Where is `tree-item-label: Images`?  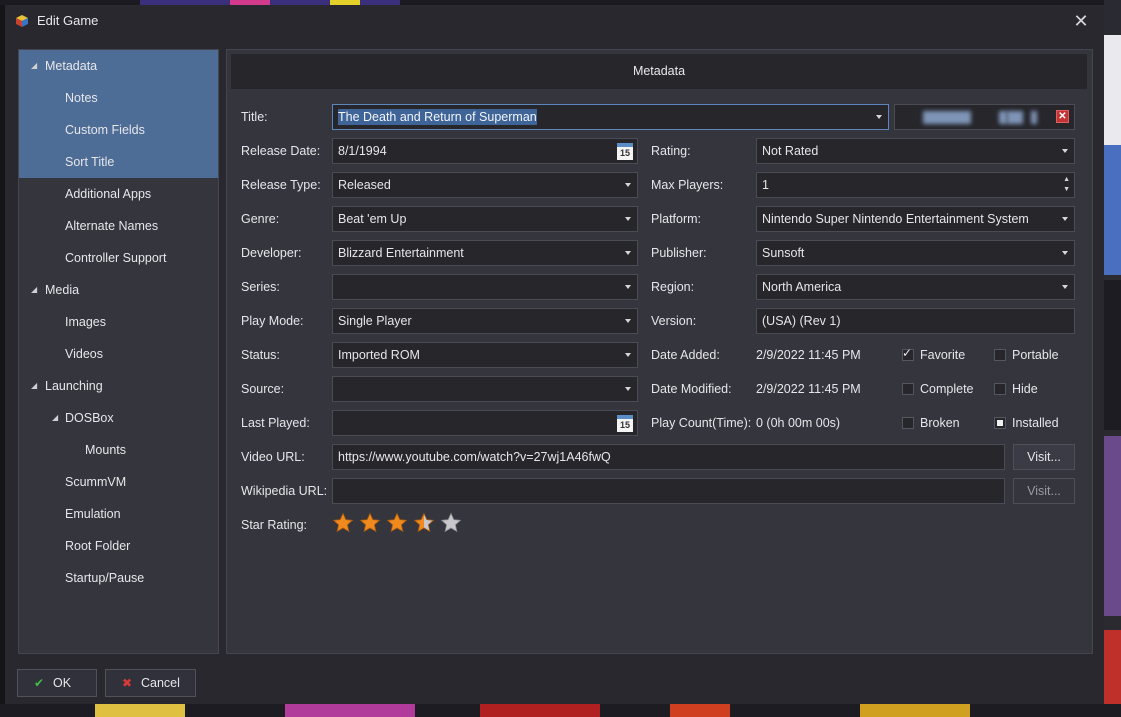 tree-item-label: Images is located at coordinates (85, 322).